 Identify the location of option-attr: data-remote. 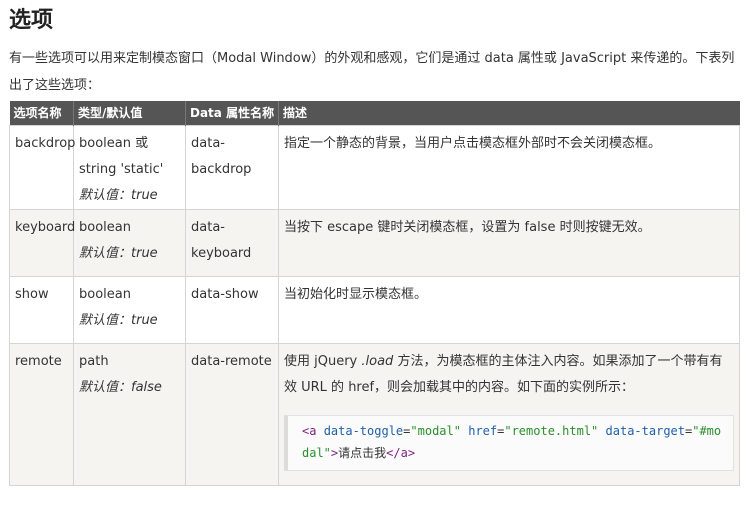
(232, 414).